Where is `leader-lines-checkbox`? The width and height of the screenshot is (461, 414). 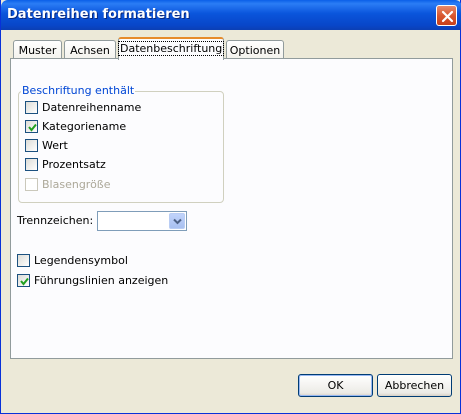
leader-lines-checkbox is located at coordinates (23, 280).